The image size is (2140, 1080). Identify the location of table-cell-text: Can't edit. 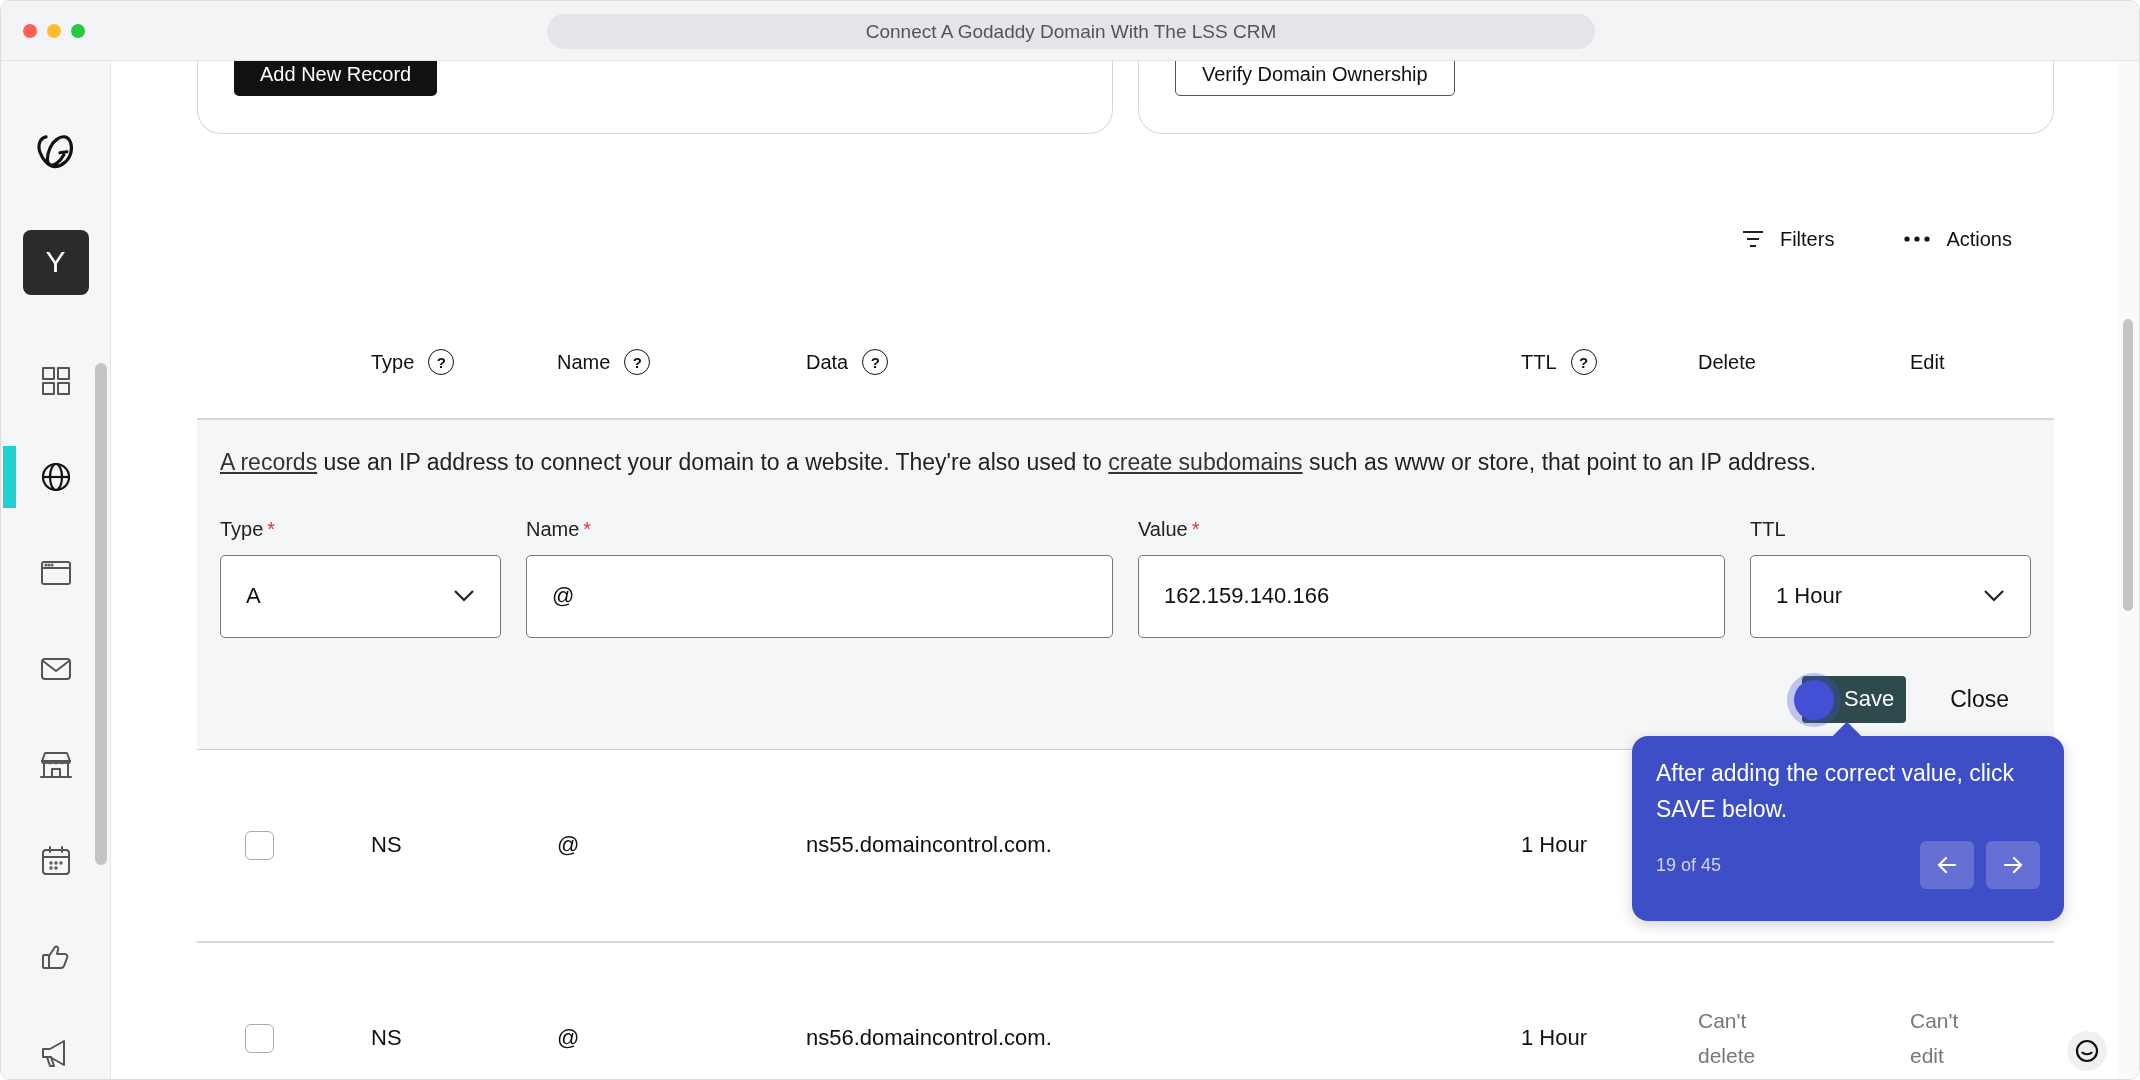
(1935, 1038).